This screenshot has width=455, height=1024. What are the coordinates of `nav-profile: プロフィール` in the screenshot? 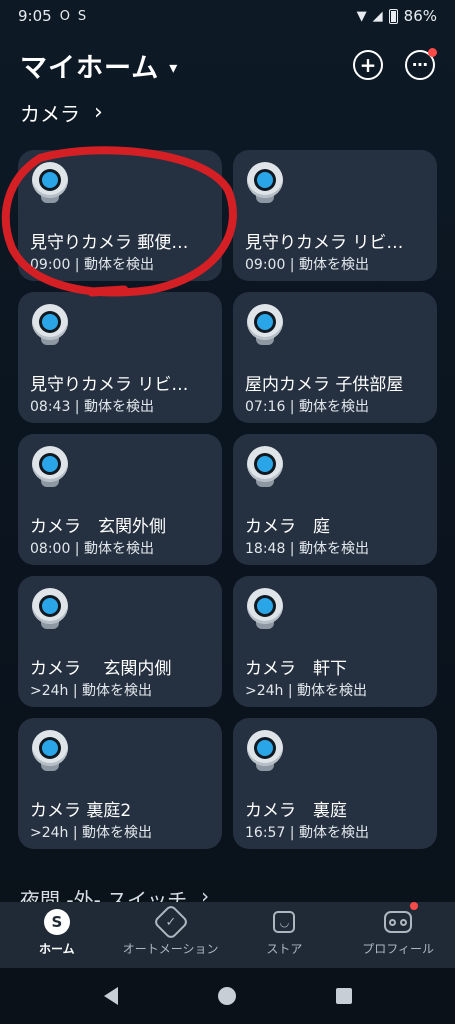 It's located at (398, 929).